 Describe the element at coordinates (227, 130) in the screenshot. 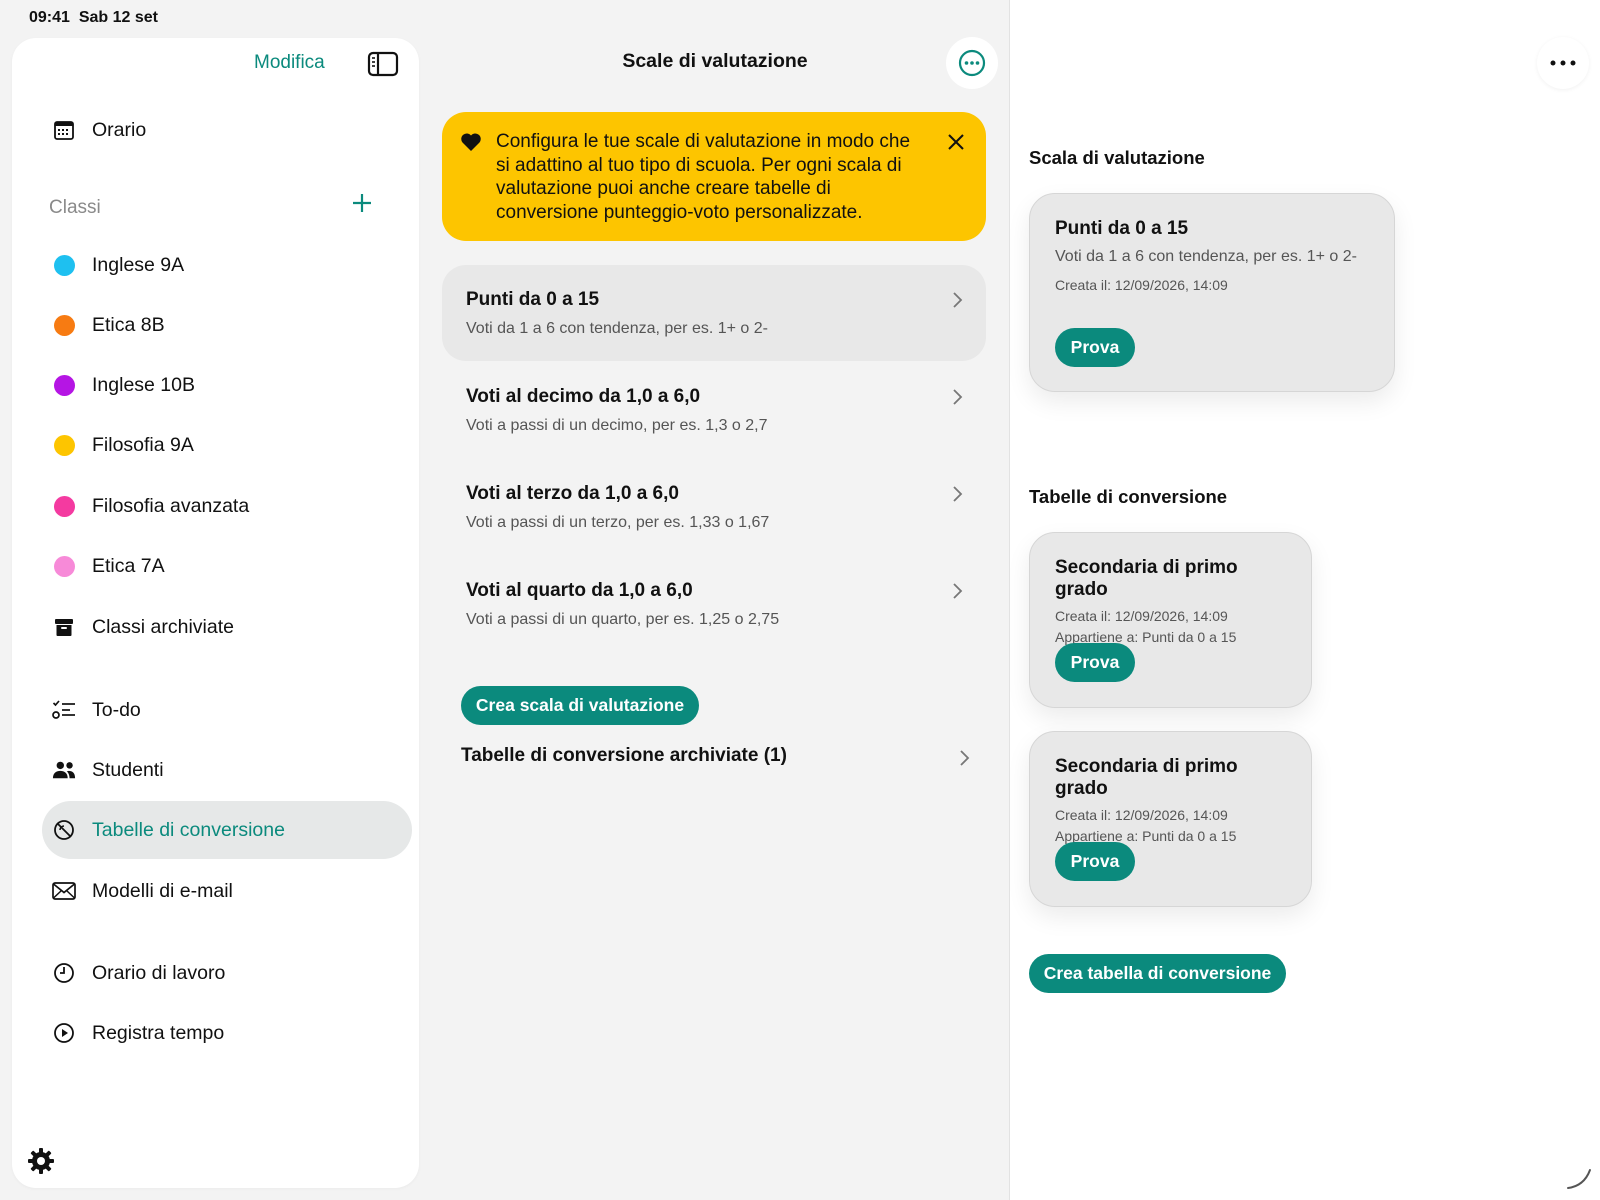

I see `sidebar-item-schedule: Orario` at that location.